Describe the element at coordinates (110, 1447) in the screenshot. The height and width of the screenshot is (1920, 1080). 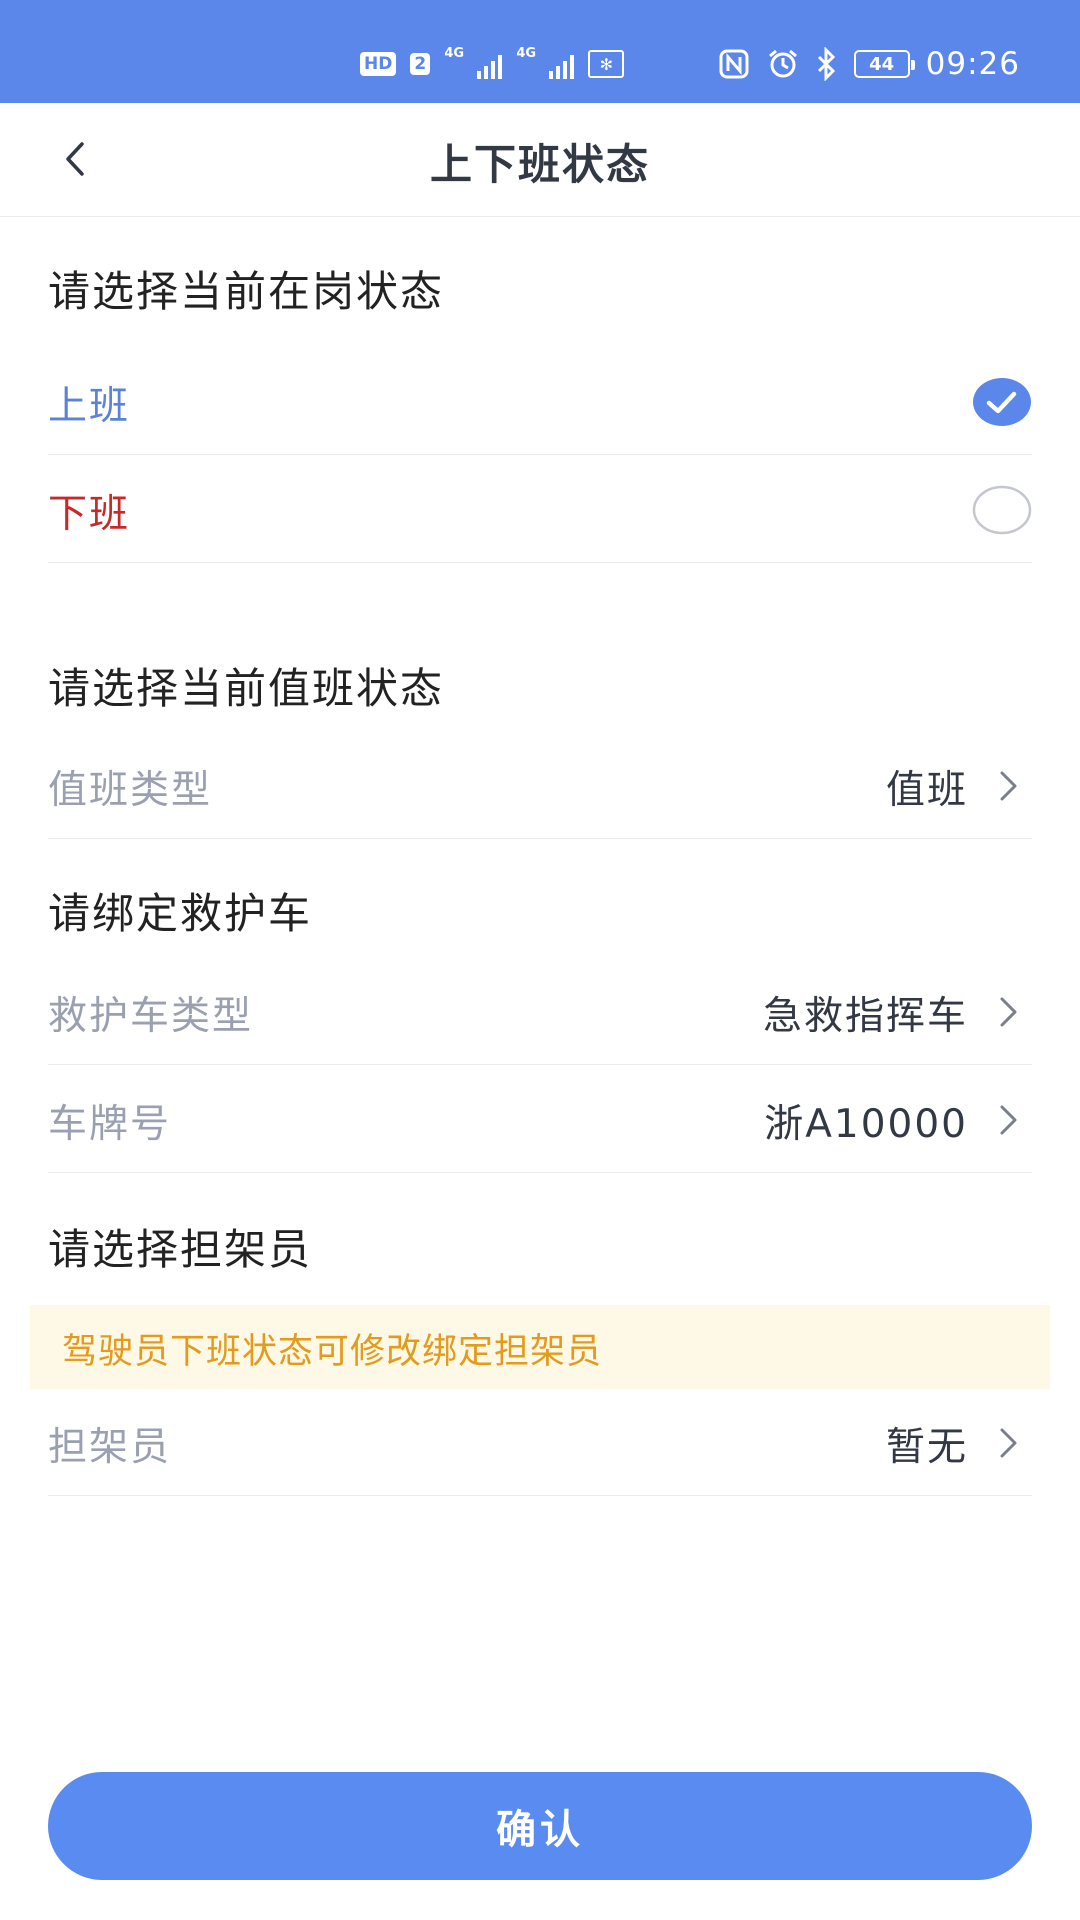
I see `stretcher-bearer-label: 担架员` at that location.